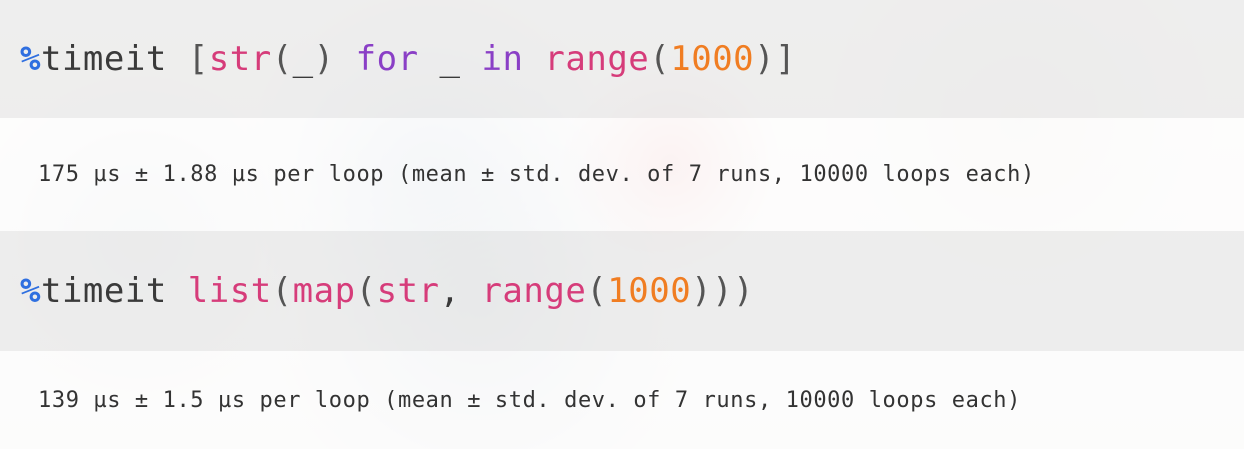 This screenshot has width=1244, height=449. What do you see at coordinates (786, 59) in the screenshot?
I see `bracket-close: ]` at bounding box center [786, 59].